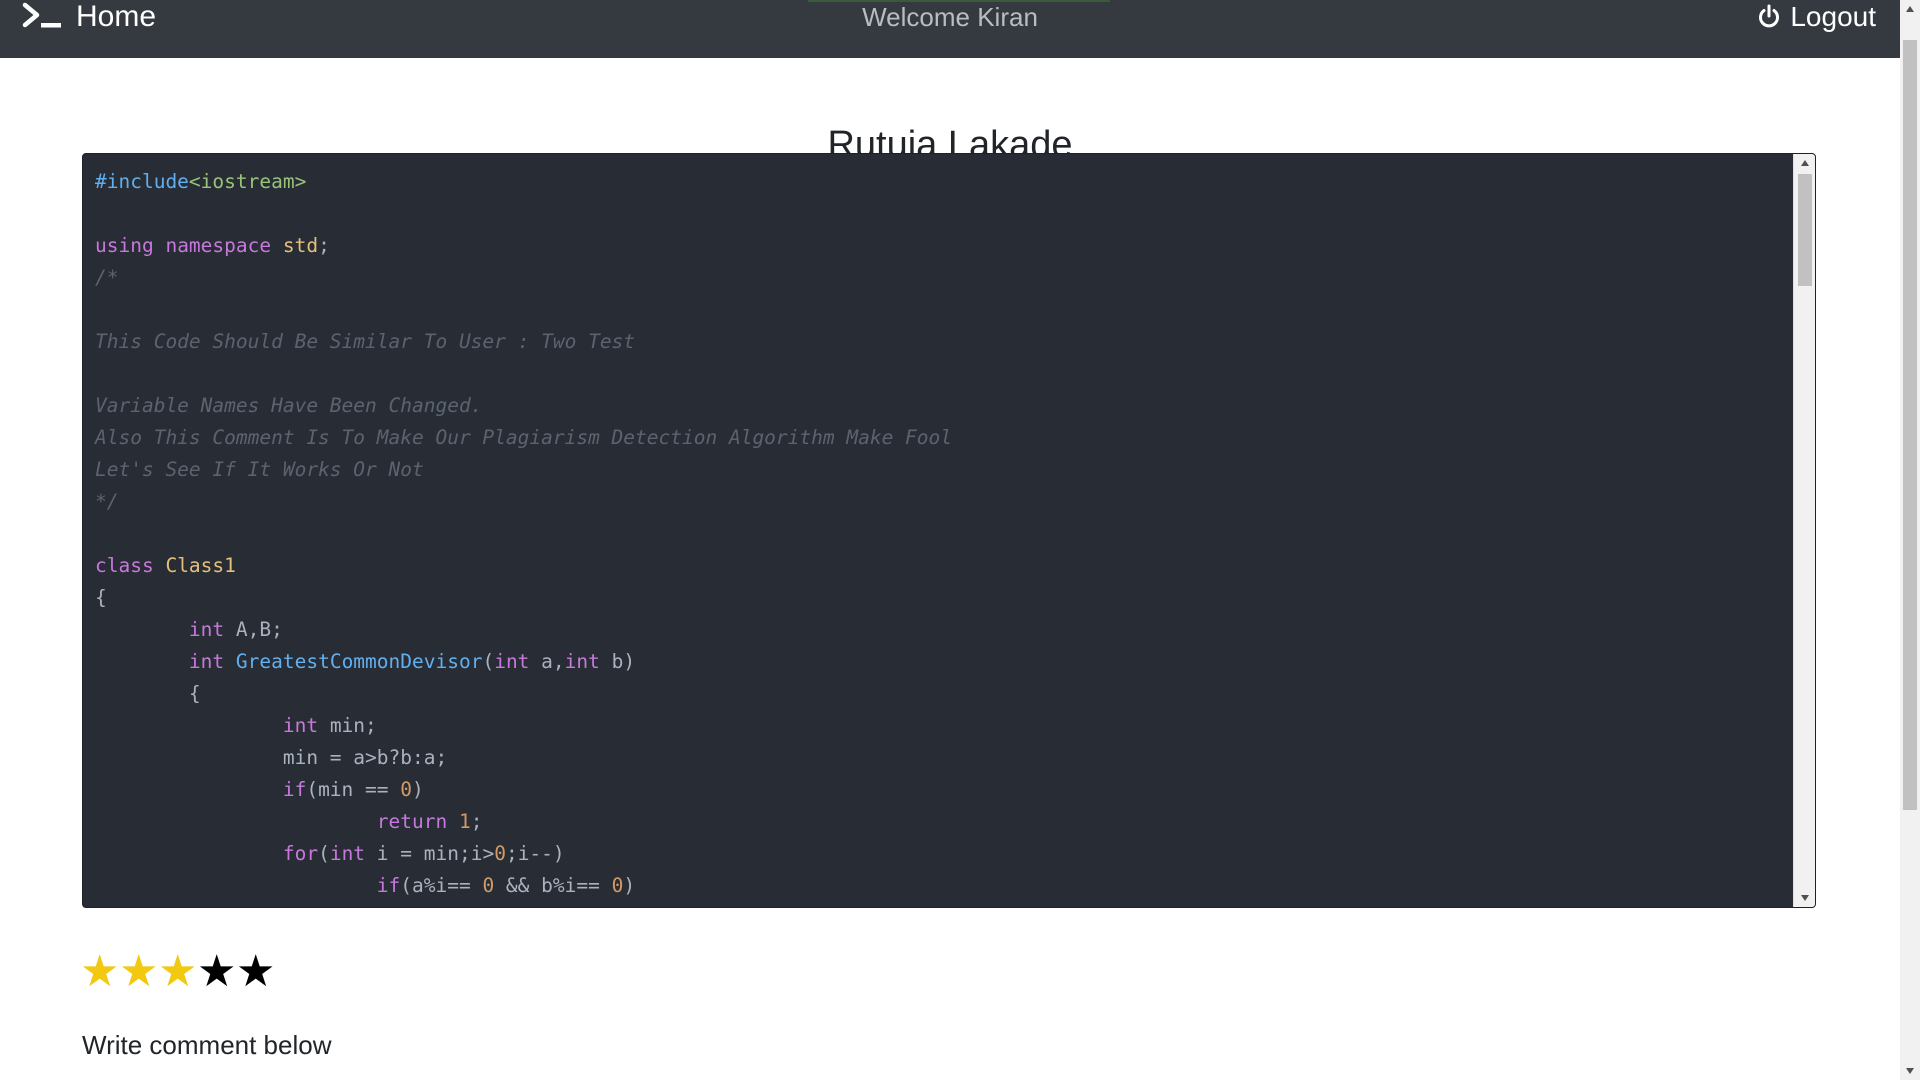 The width and height of the screenshot is (1920, 1080). What do you see at coordinates (945, 758) in the screenshot?
I see `code-line: min = a>b?b:a;` at bounding box center [945, 758].